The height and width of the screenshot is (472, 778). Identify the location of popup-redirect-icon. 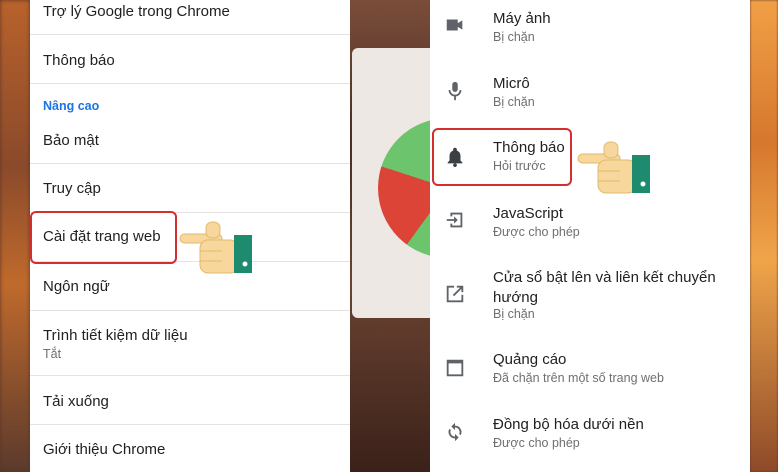
(455, 294).